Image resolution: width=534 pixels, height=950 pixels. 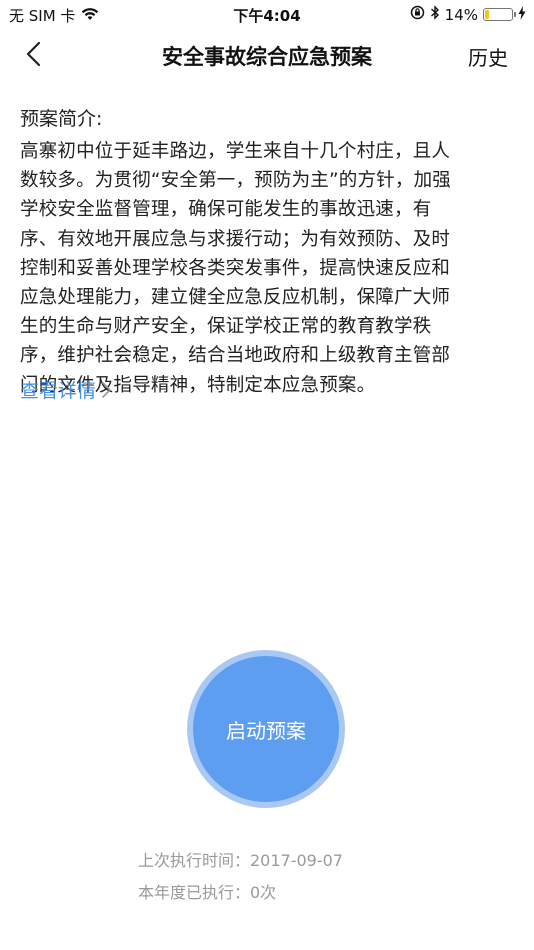 What do you see at coordinates (226, 210) in the screenshot?
I see `intro-line: 学校安全监督管理，确保可能发生的事故迅速，有` at bounding box center [226, 210].